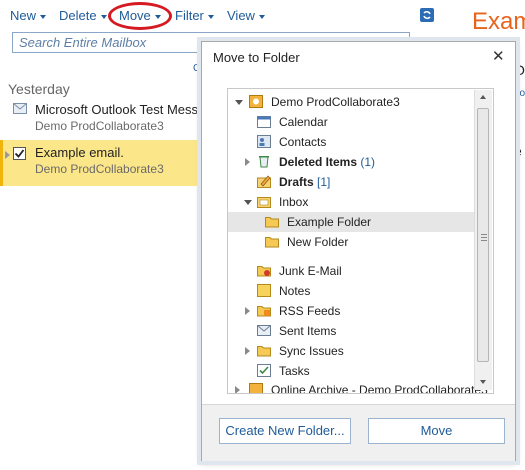  Describe the element at coordinates (264, 310) in the screenshot. I see `rss-icon` at that location.